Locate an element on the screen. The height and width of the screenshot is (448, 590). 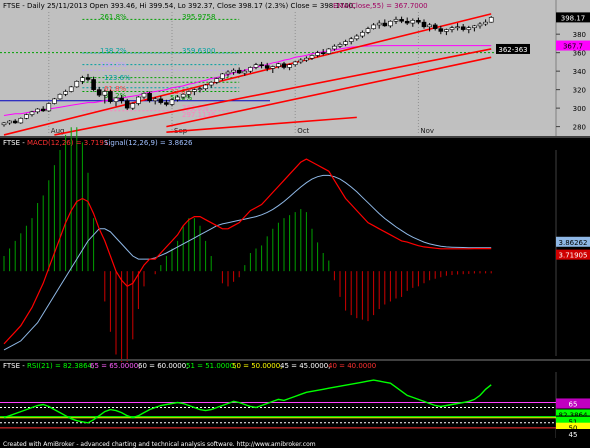
rsi-header-prefix: FTSE - is located at coordinates (14, 366).